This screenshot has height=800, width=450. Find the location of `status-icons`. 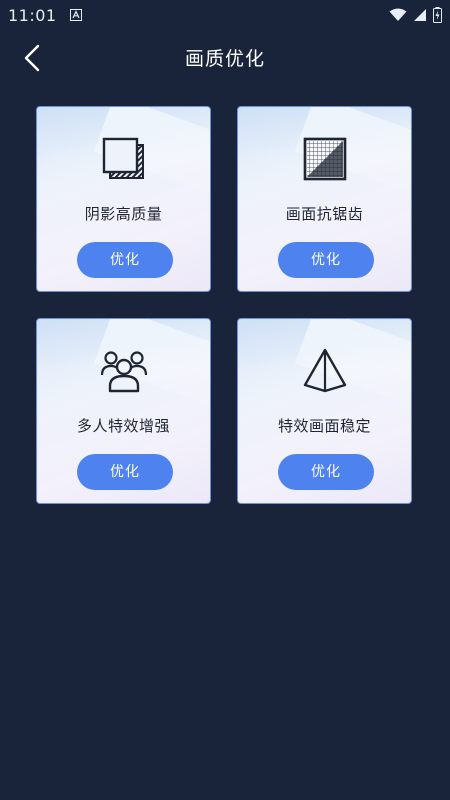

status-icons is located at coordinates (415, 15).